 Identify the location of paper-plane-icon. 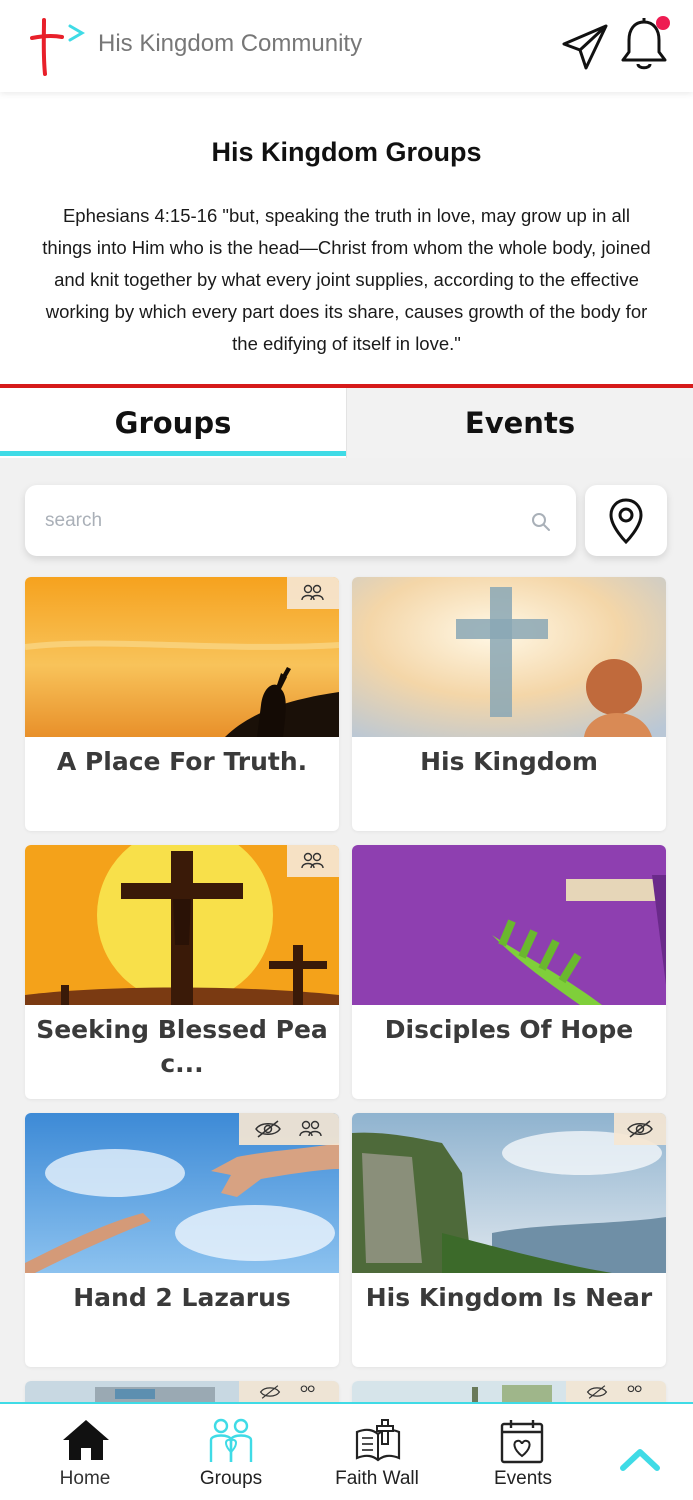
(585, 47).